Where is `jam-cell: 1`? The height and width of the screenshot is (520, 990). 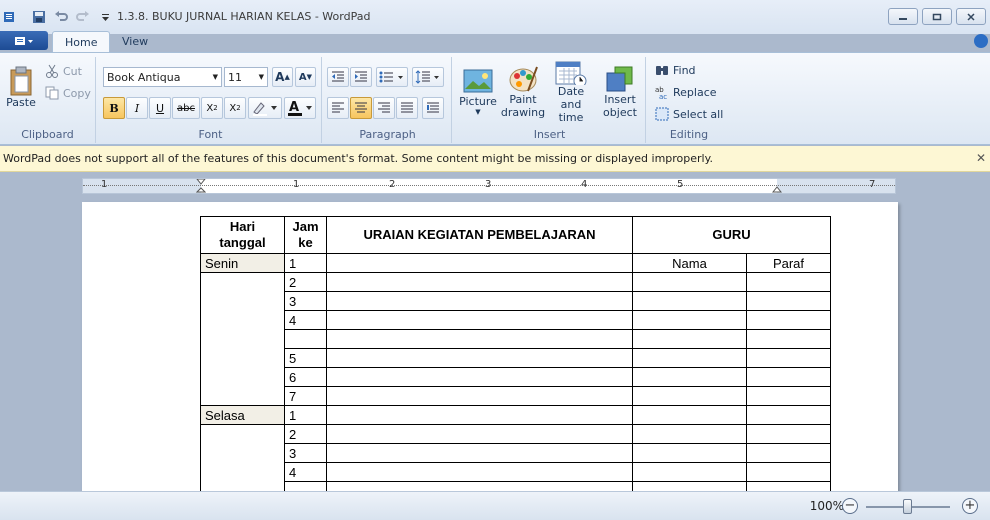
jam-cell: 1 is located at coordinates (305, 263).